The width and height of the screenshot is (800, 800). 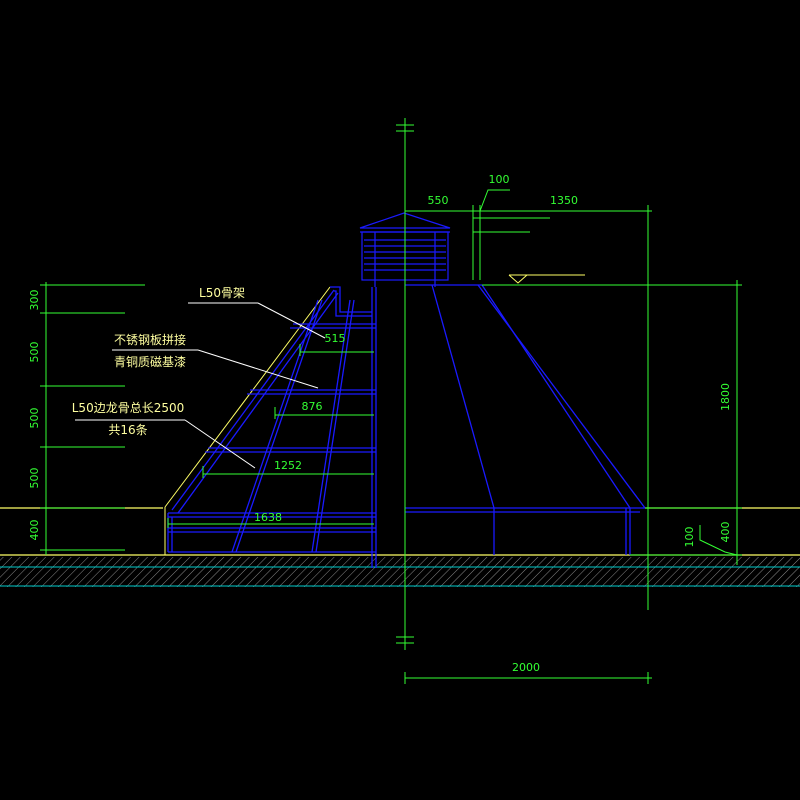 What do you see at coordinates (127, 430) in the screenshot?
I see `note-keel-2: 共16条` at bounding box center [127, 430].